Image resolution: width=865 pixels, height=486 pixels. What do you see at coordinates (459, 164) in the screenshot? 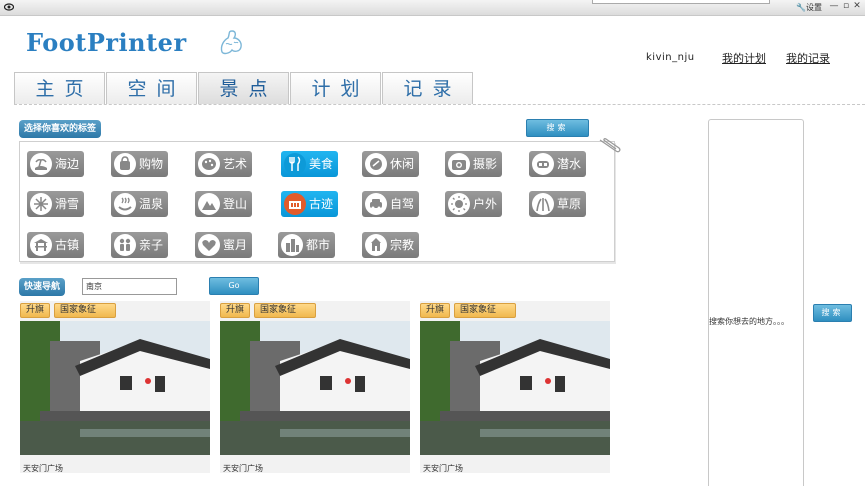
I see `camera-icon` at bounding box center [459, 164].